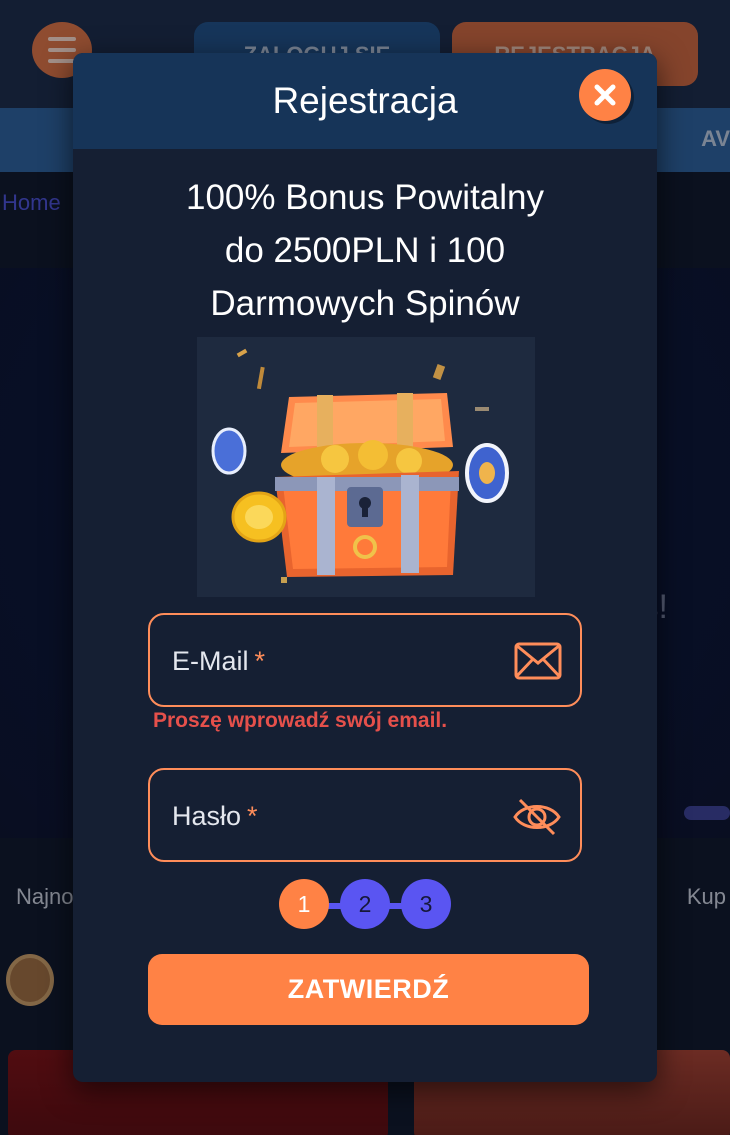 The image size is (730, 1135). What do you see at coordinates (605, 95) in the screenshot?
I see `close-icon` at bounding box center [605, 95].